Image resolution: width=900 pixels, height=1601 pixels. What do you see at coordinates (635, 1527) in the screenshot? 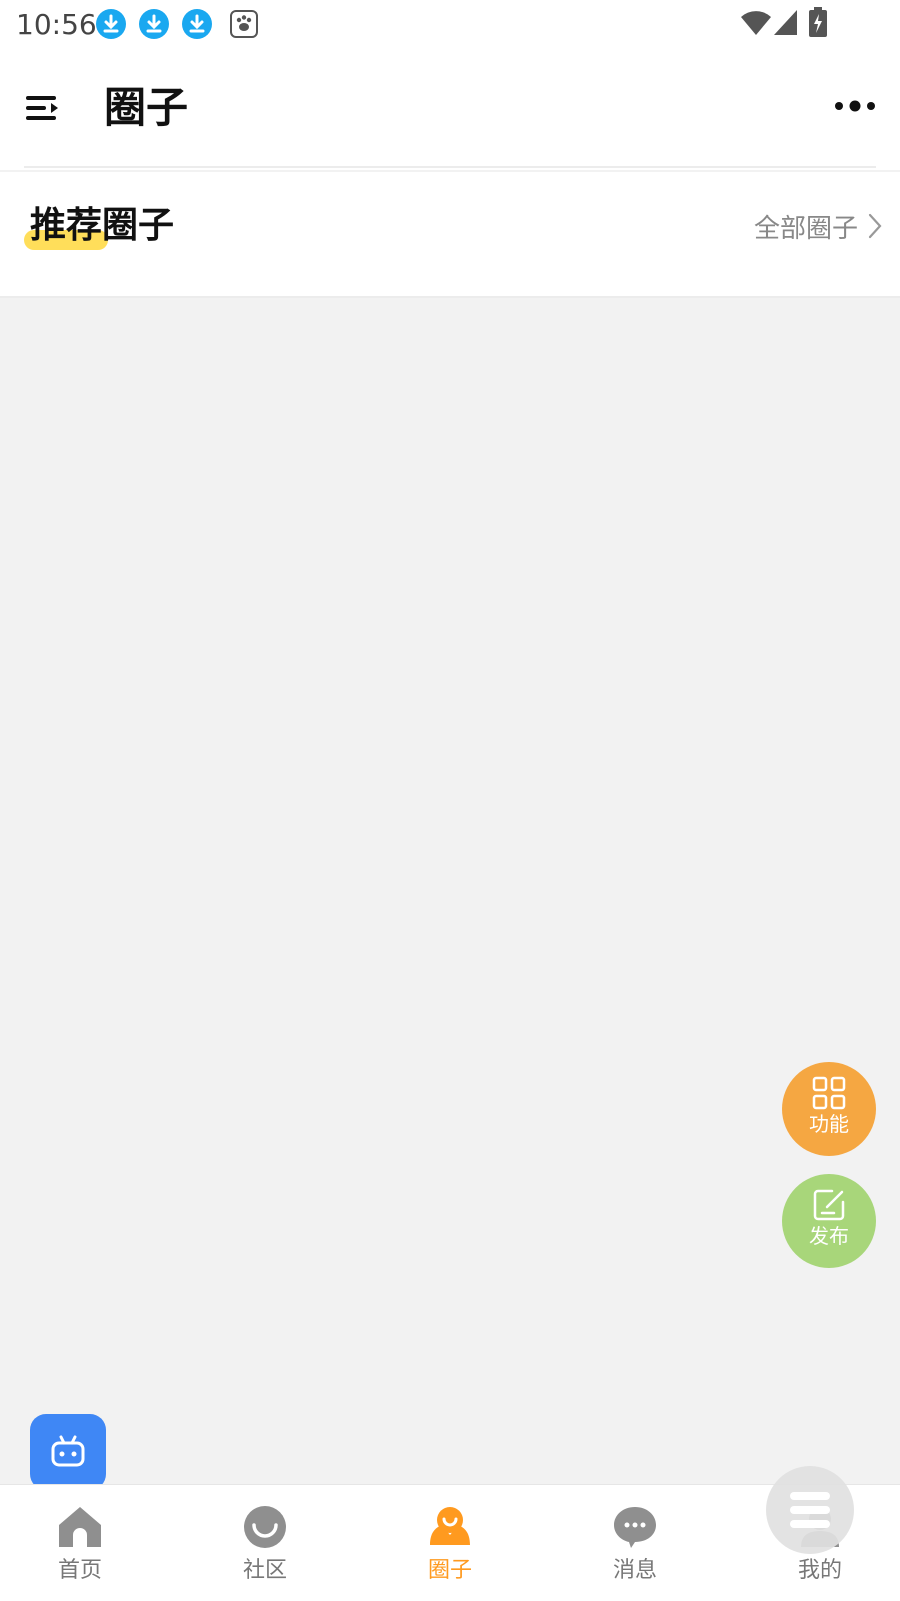
I see `message-icon` at bounding box center [635, 1527].